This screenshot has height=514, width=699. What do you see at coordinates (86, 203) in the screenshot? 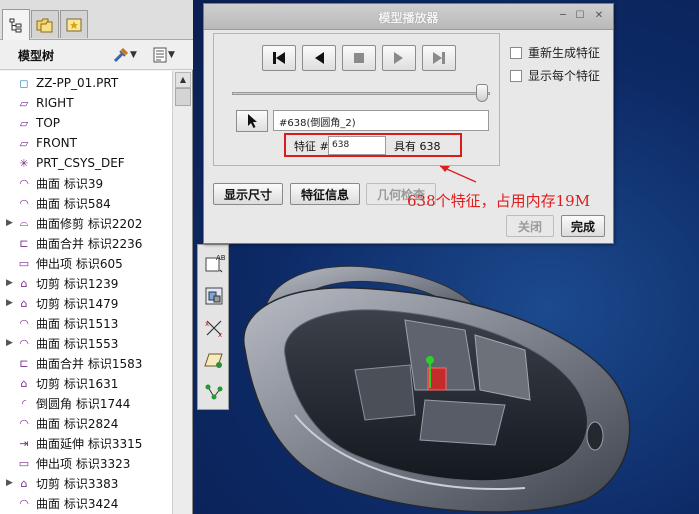
I see `tree-item: ◠ 曲面 标识584` at bounding box center [86, 203].